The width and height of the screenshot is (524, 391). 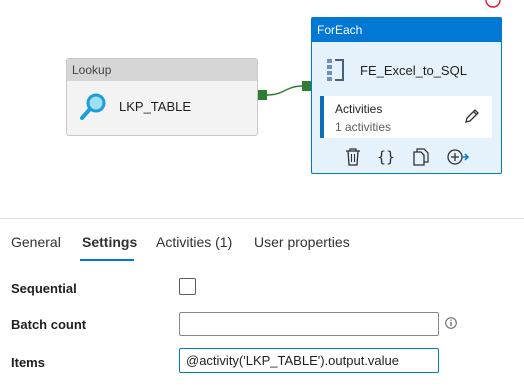 I want to click on batch-count-label: Batch count, so click(x=49, y=324).